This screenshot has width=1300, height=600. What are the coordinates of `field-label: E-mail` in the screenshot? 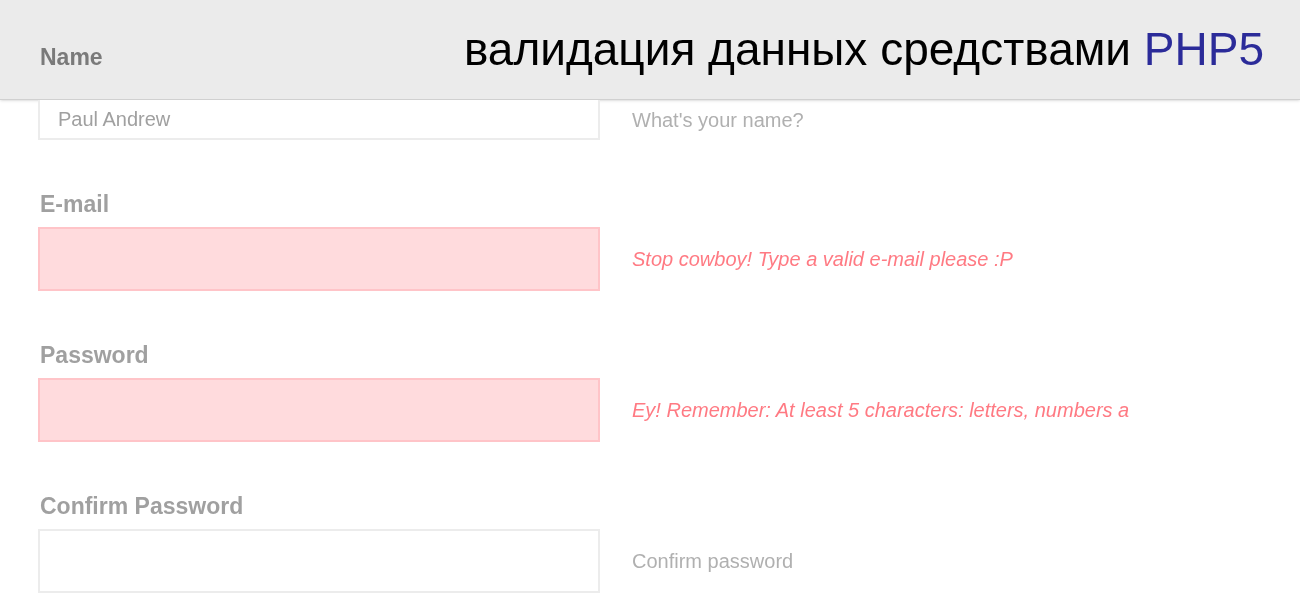 It's located at (75, 204).